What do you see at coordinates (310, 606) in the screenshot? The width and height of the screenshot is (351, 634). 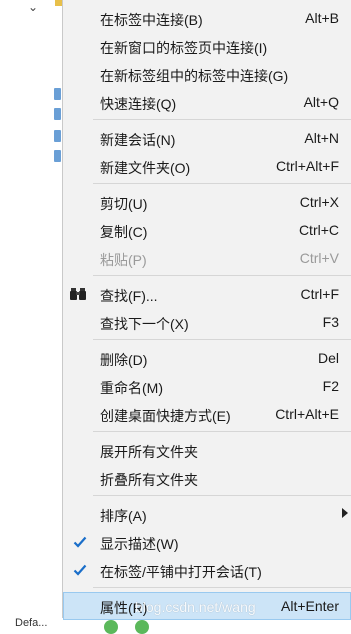 I see `menu-item-shortcut: Alt+Enter` at bounding box center [310, 606].